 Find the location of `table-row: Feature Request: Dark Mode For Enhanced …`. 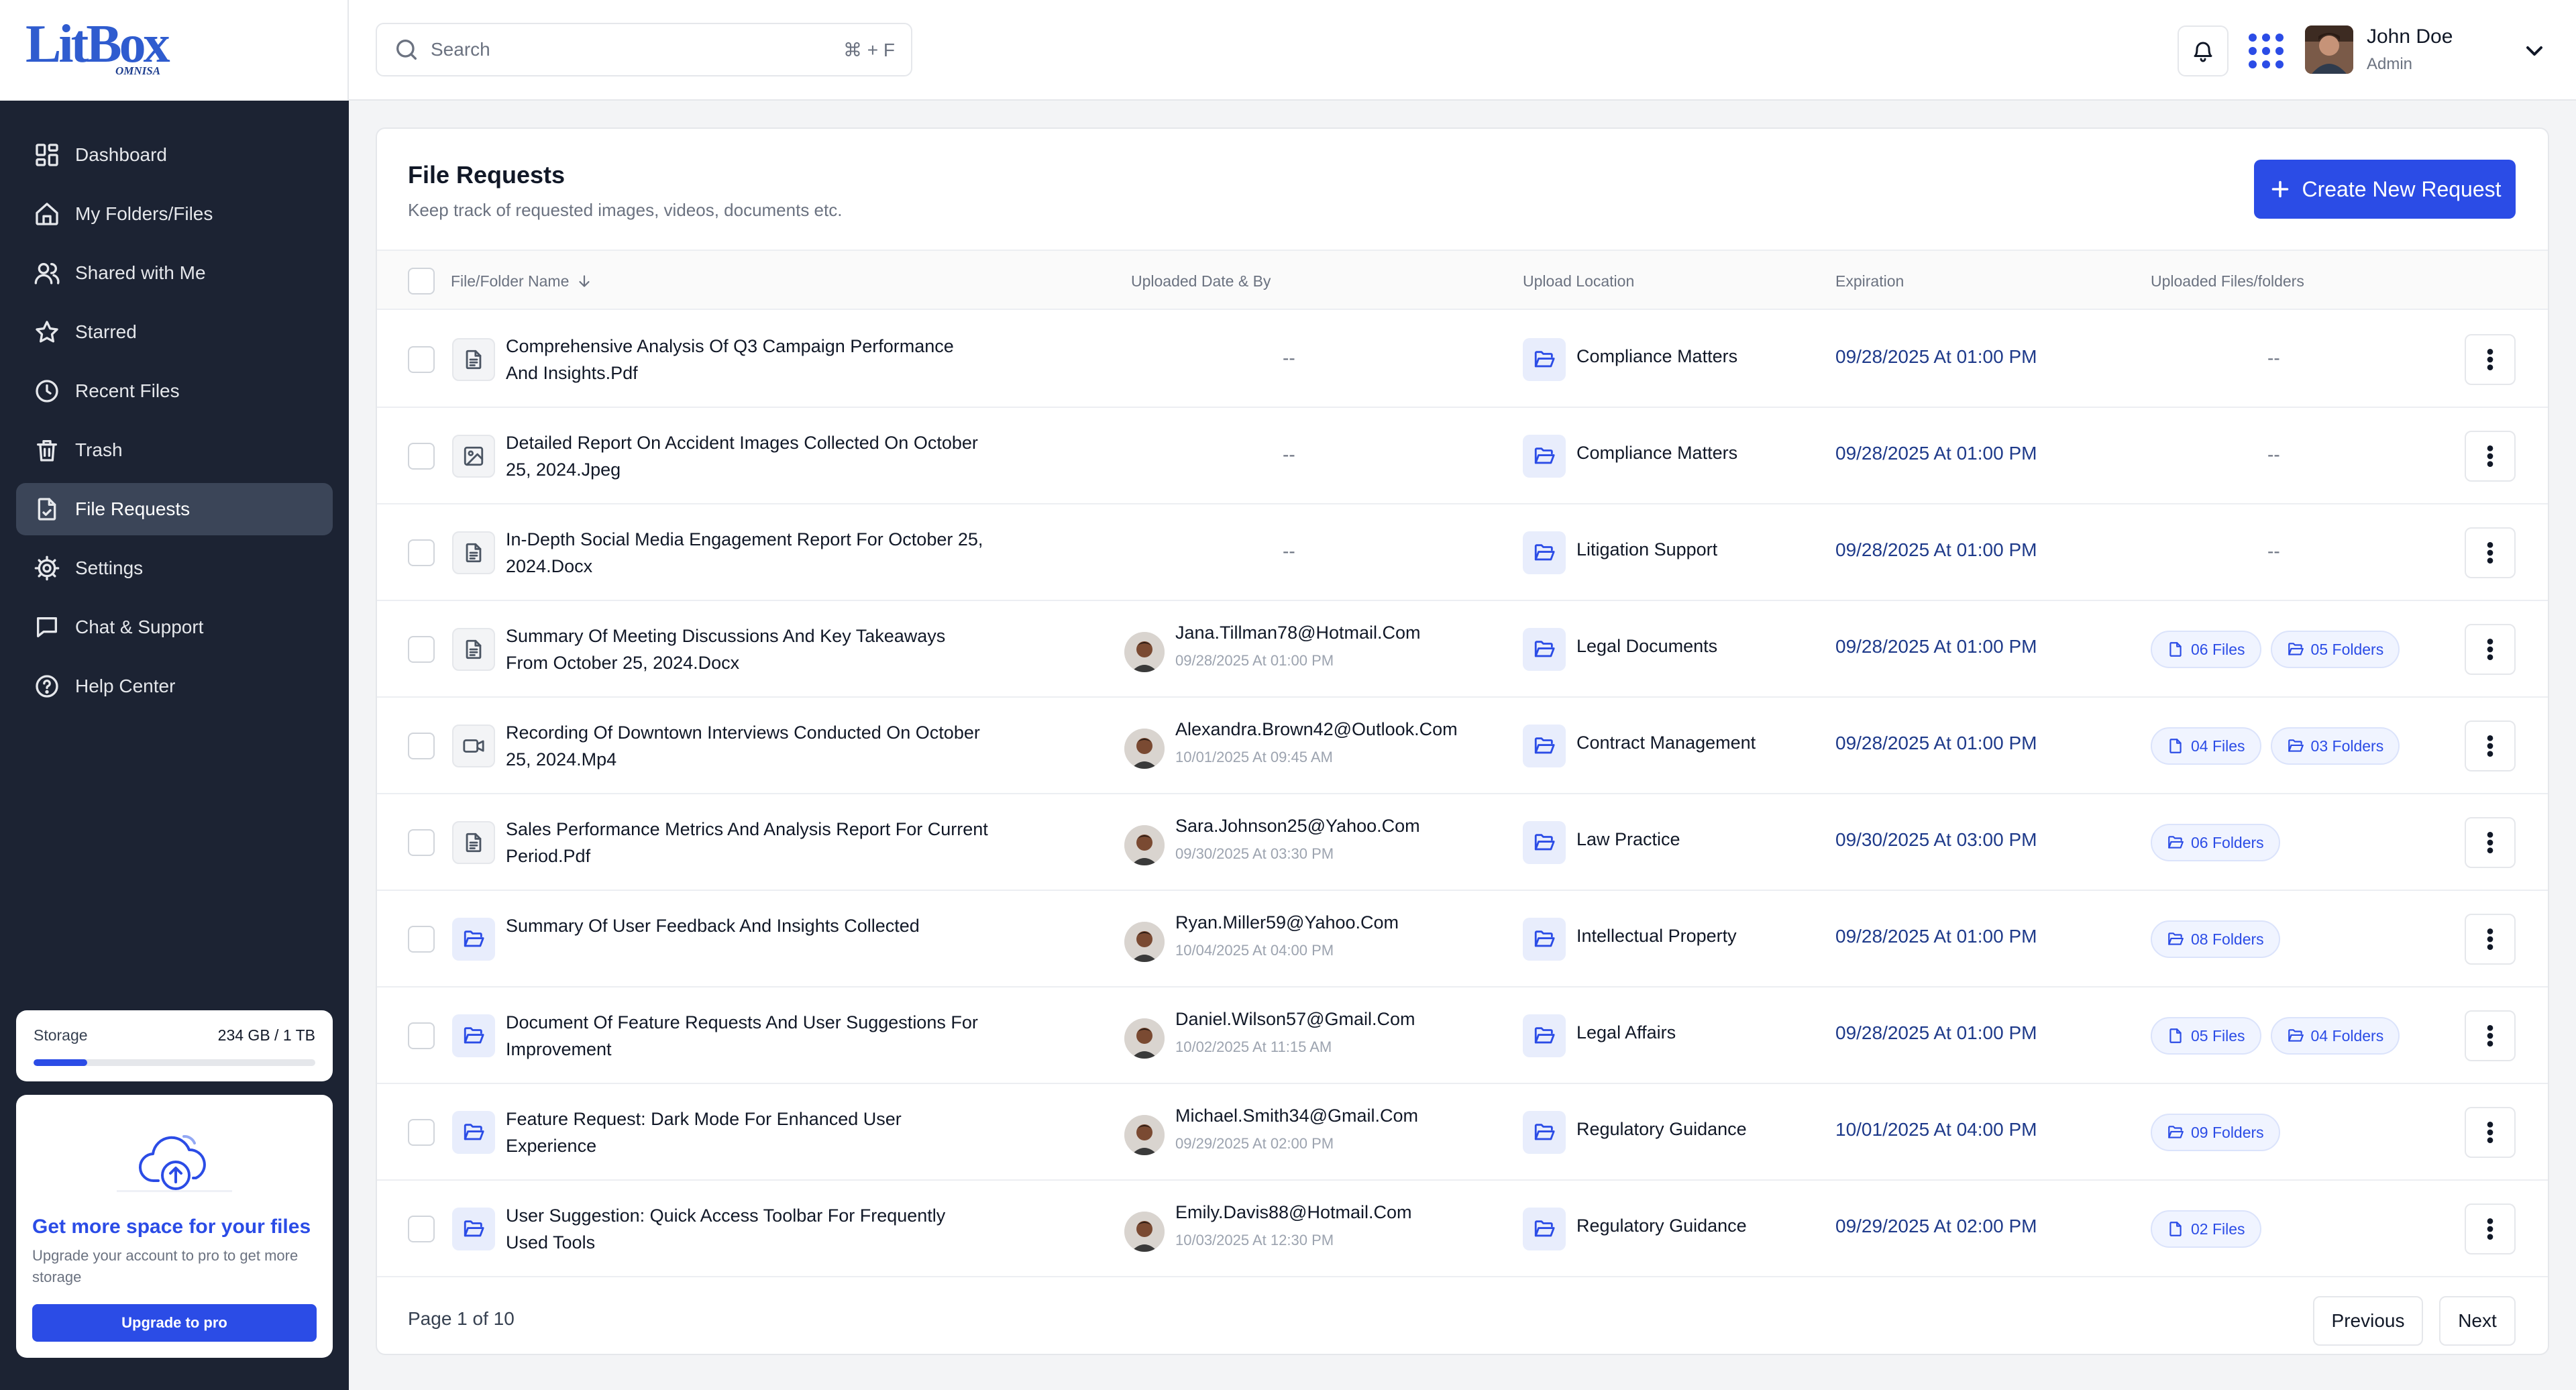

table-row: Feature Request: Dark Mode For Enhanced … is located at coordinates (1462, 1132).